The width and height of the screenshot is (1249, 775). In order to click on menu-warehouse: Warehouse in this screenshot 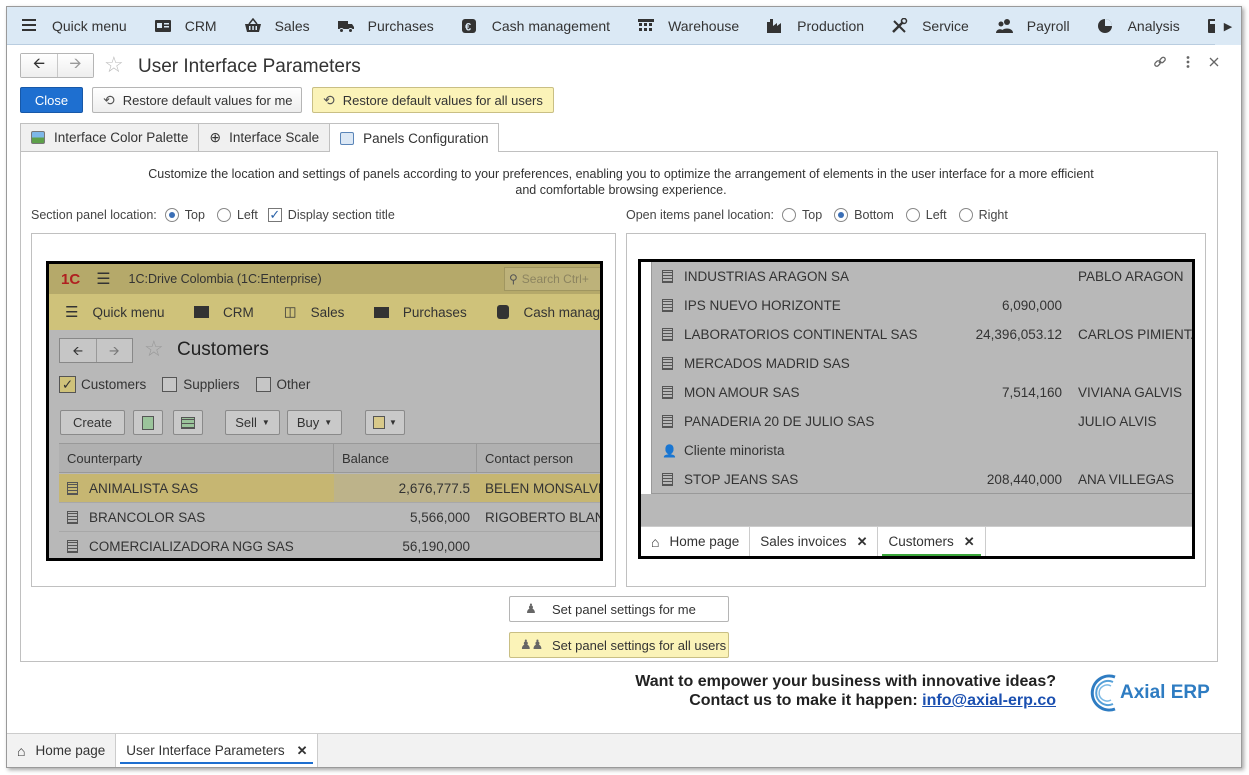, I will do `click(687, 26)`.